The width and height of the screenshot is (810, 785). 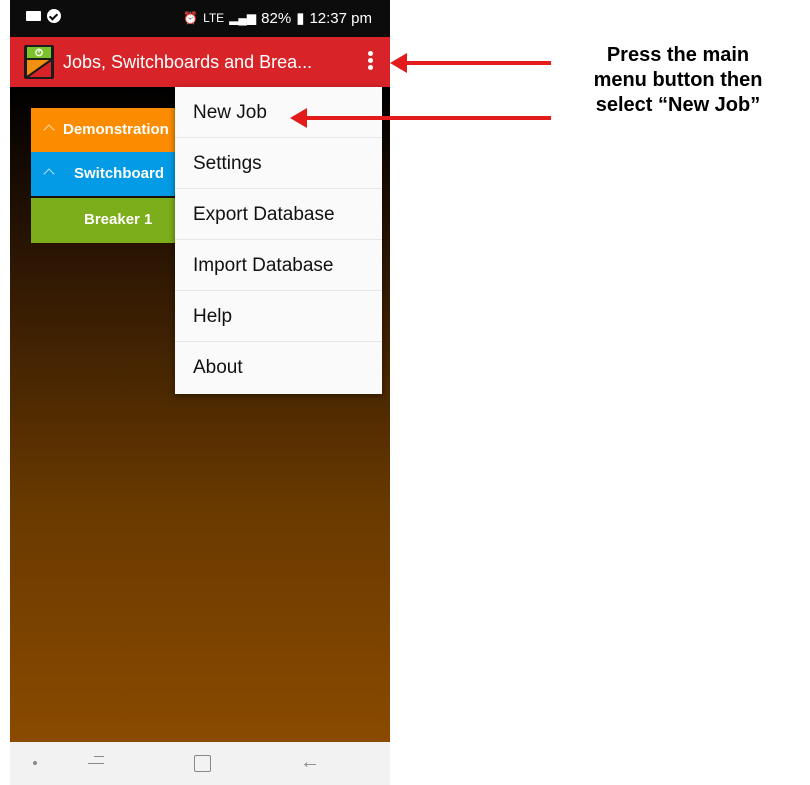 What do you see at coordinates (214, 18) in the screenshot?
I see `network-label: LTE` at bounding box center [214, 18].